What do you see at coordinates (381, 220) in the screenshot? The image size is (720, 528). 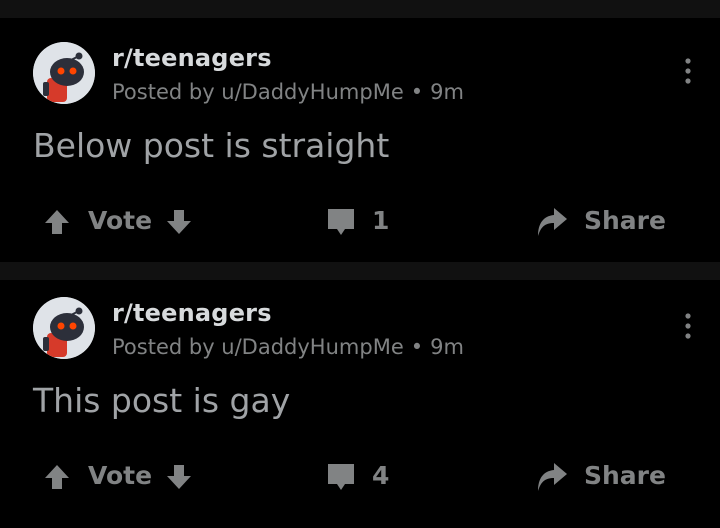 I see `comment-count: 1` at bounding box center [381, 220].